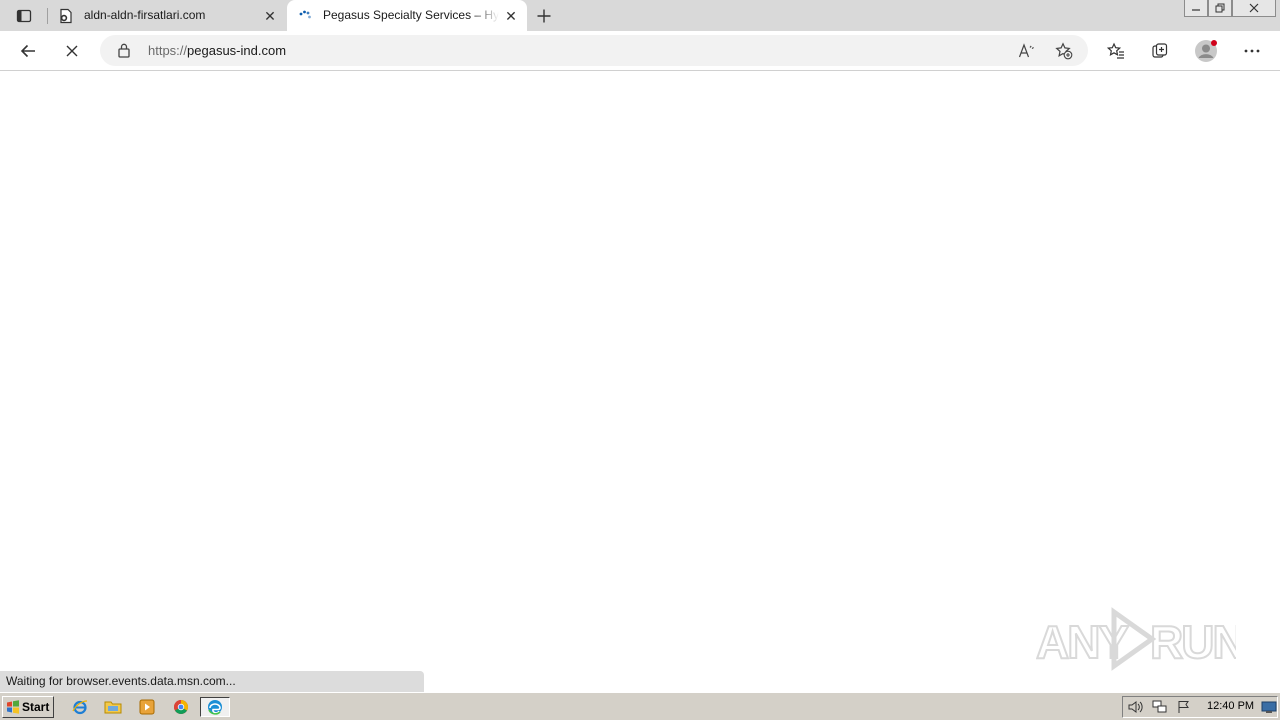 Image resolution: width=1280 pixels, height=720 pixels. What do you see at coordinates (215, 707) in the screenshot?
I see `edge-icon` at bounding box center [215, 707].